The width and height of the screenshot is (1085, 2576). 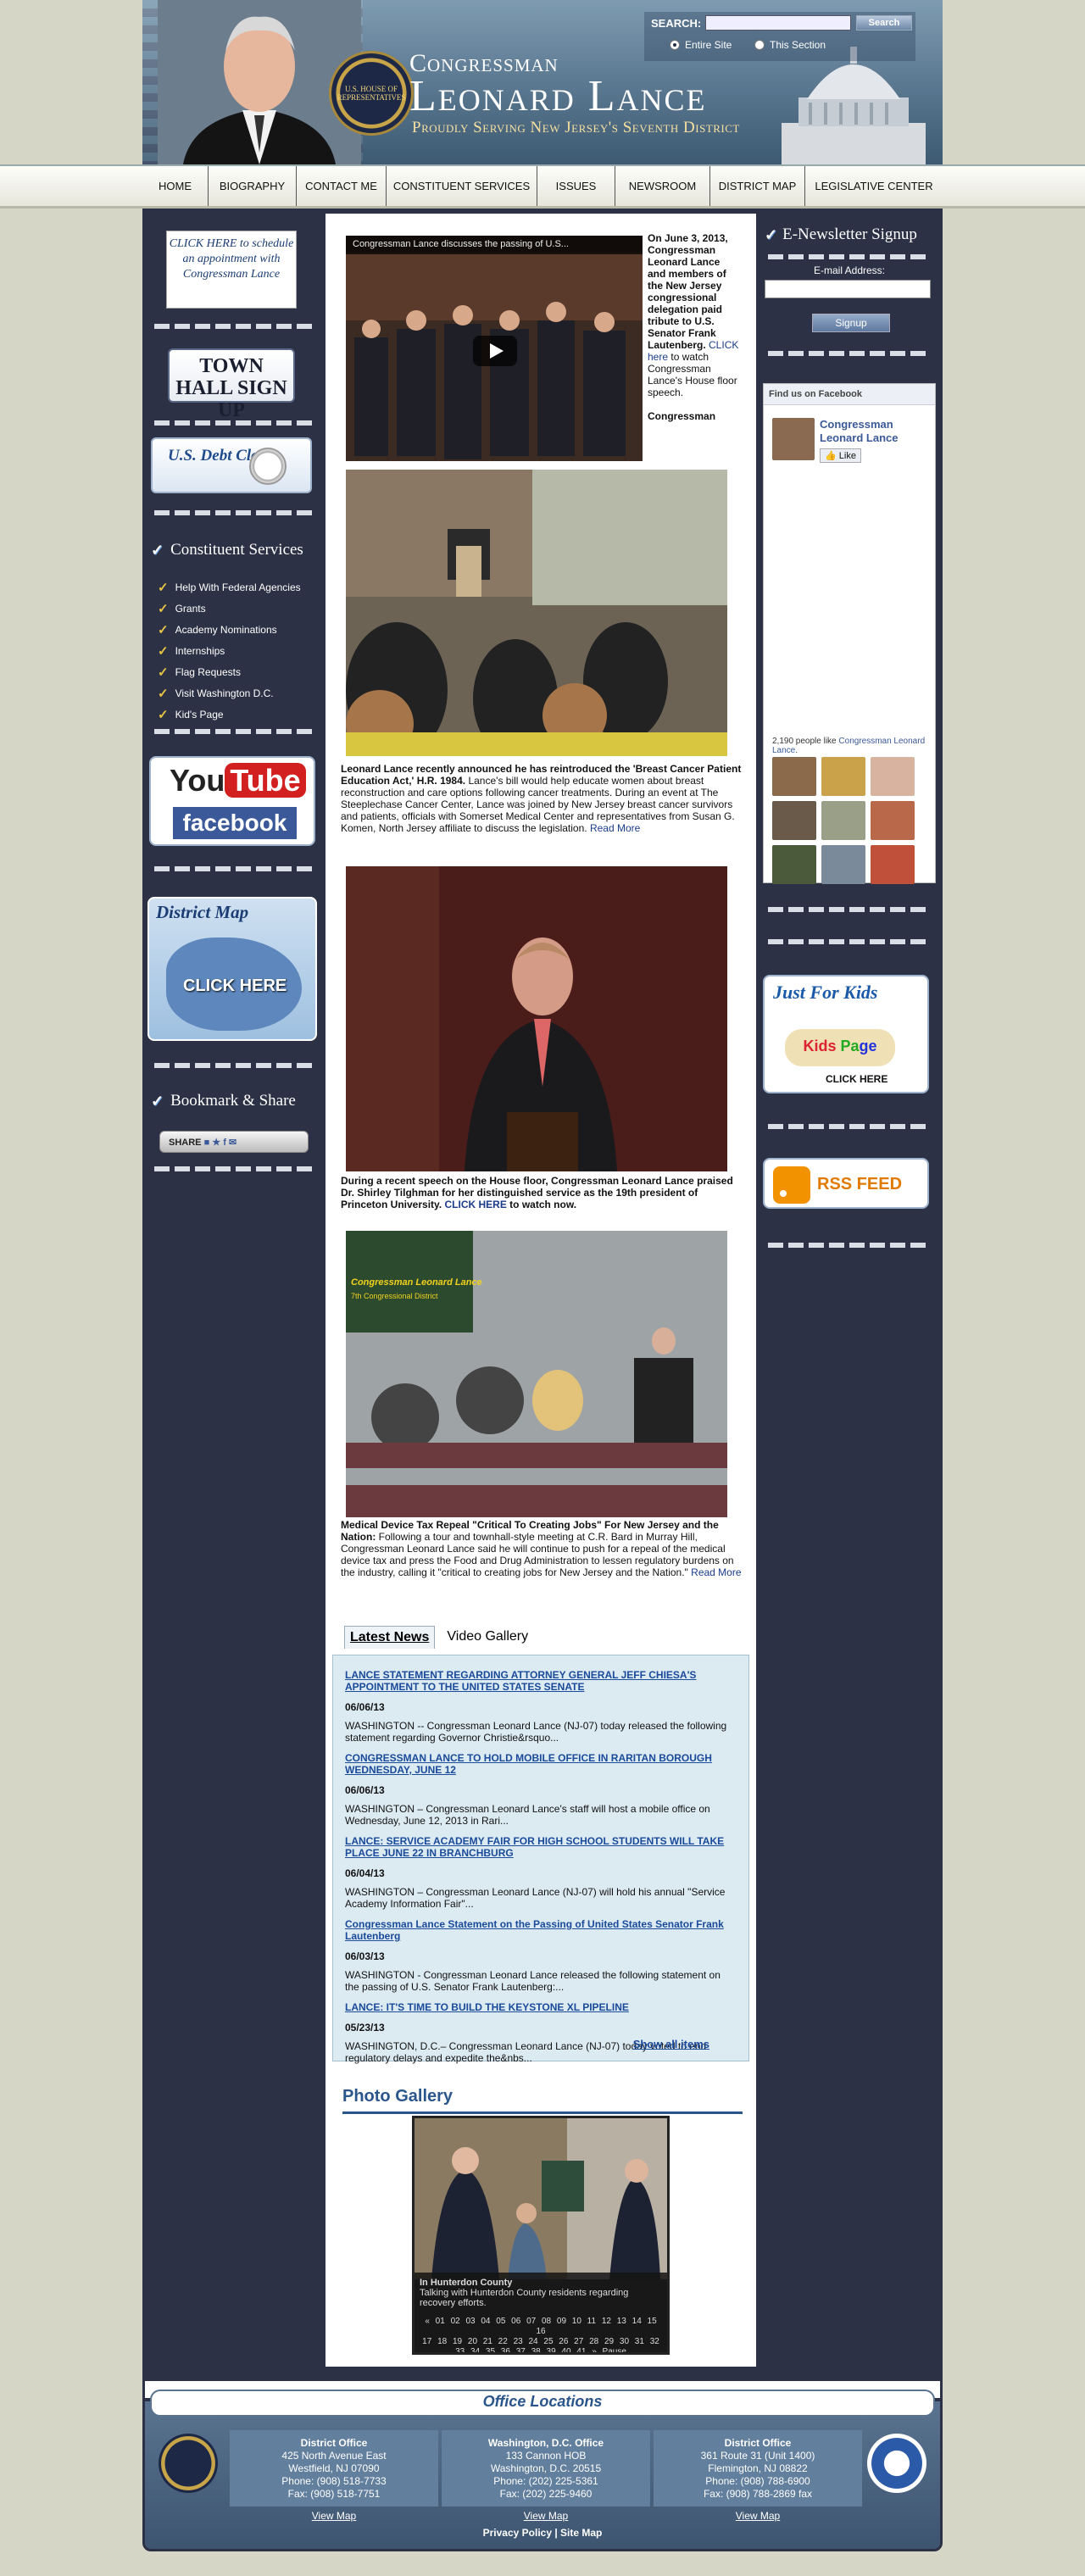 I want to click on constituent-services-heading: ✓ Constituent Services, so click(x=227, y=550).